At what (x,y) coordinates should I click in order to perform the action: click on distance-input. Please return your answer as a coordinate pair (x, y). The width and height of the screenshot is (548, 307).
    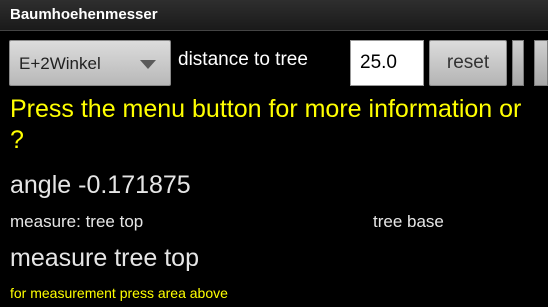
    Looking at the image, I should click on (387, 63).